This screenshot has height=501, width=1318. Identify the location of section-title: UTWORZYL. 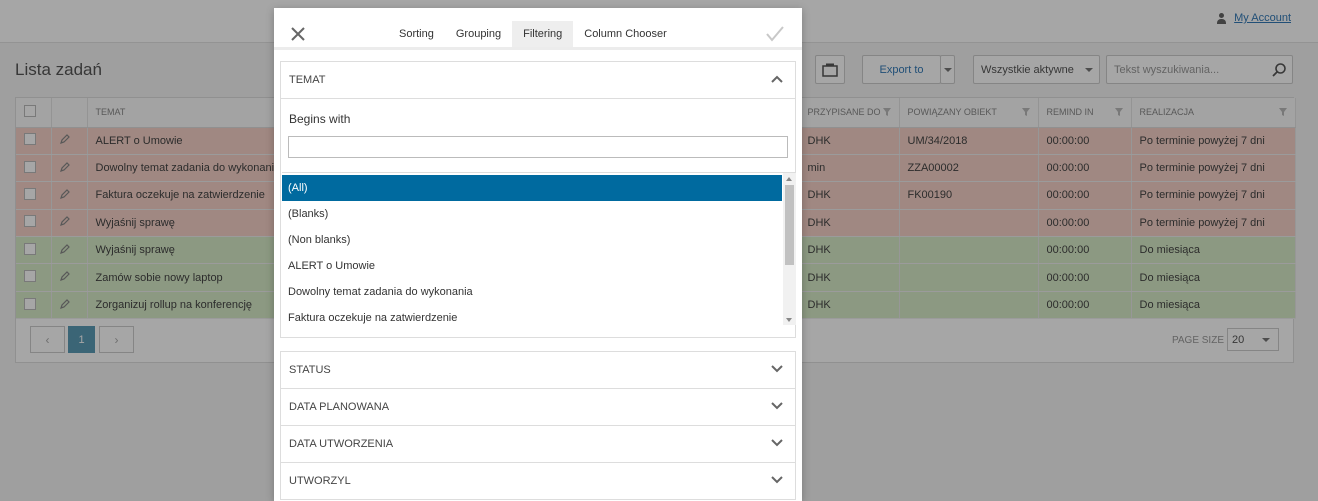
(320, 481).